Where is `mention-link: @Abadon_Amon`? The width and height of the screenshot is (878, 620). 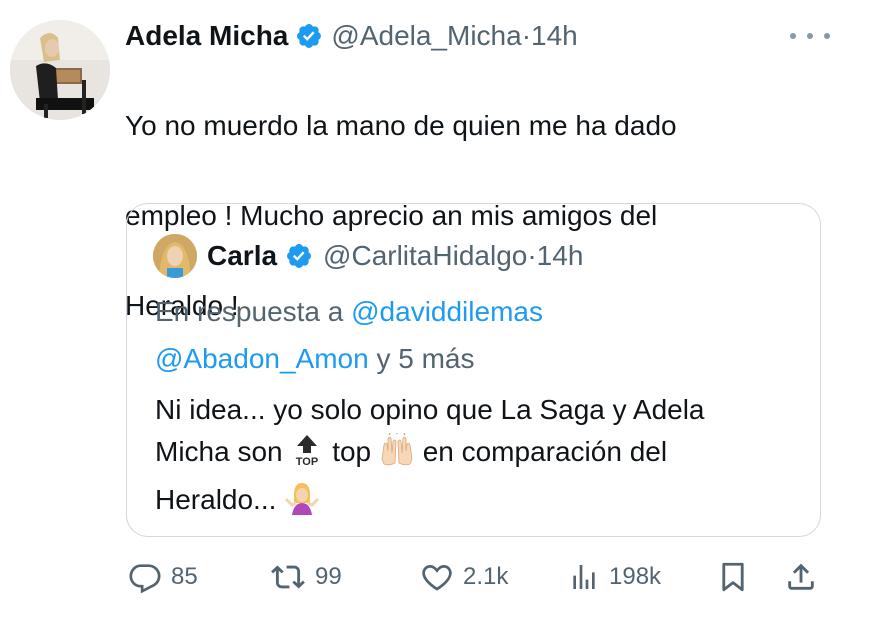 mention-link: @Abadon_Amon is located at coordinates (262, 358).